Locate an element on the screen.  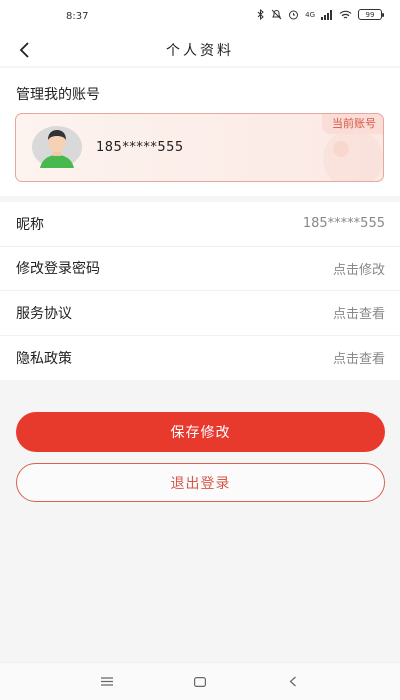
logout-button: 退出登录 is located at coordinates (200, 482).